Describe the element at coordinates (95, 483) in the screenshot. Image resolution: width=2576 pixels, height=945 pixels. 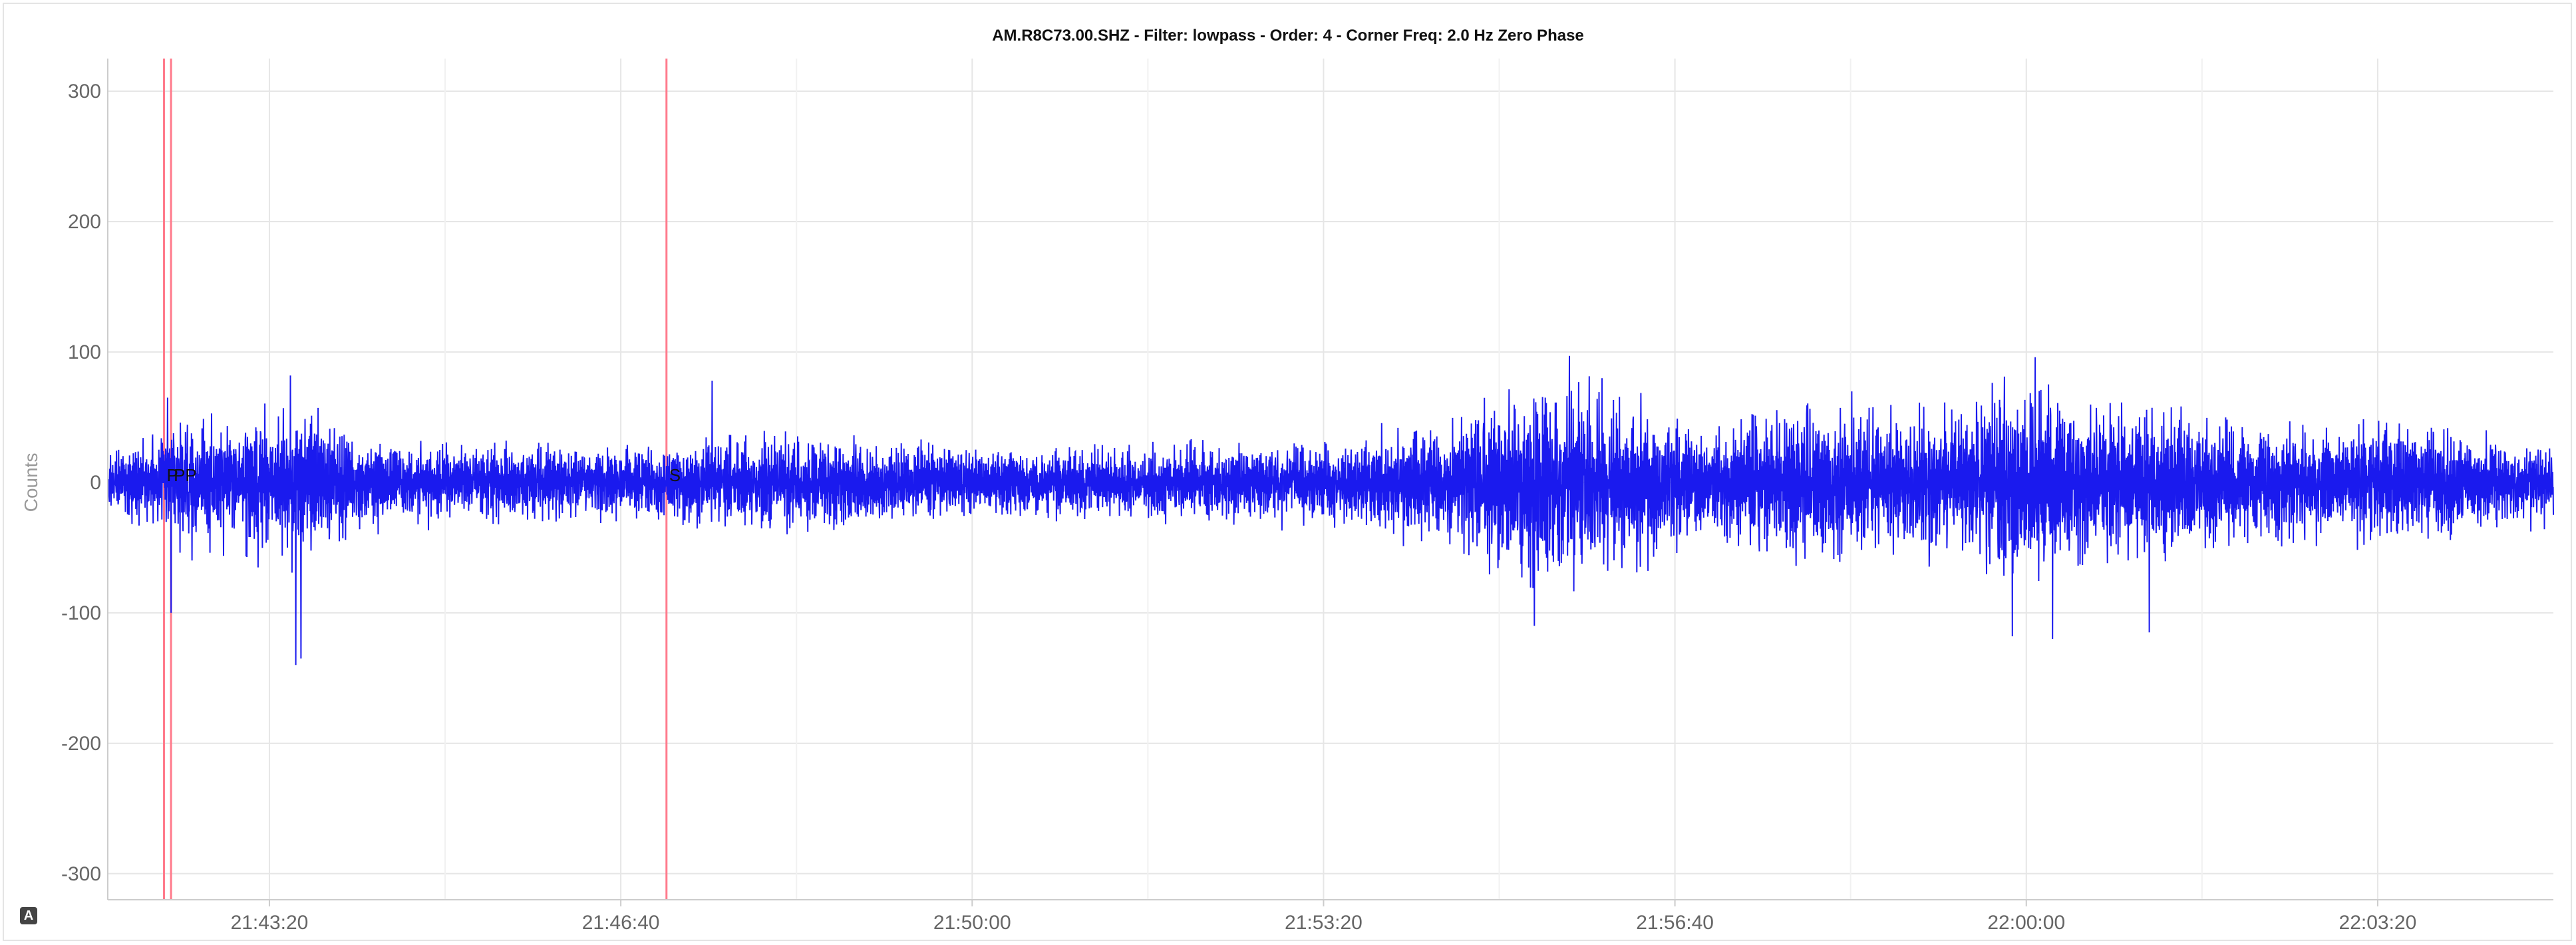
I see `y-tick-label: 0` at that location.